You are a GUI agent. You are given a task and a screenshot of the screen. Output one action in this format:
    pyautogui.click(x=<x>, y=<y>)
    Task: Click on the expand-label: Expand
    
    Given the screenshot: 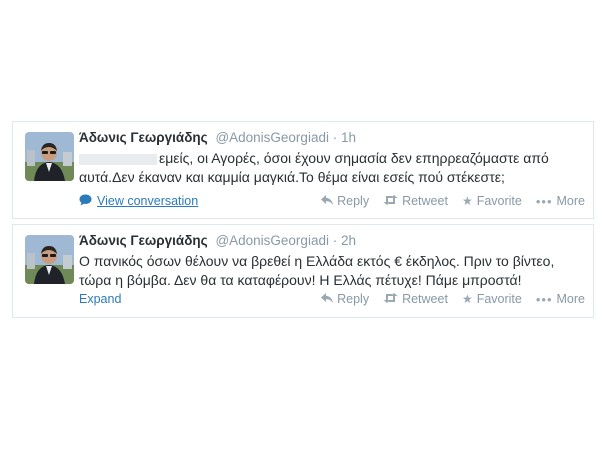 What is the action you would take?
    pyautogui.click(x=100, y=299)
    